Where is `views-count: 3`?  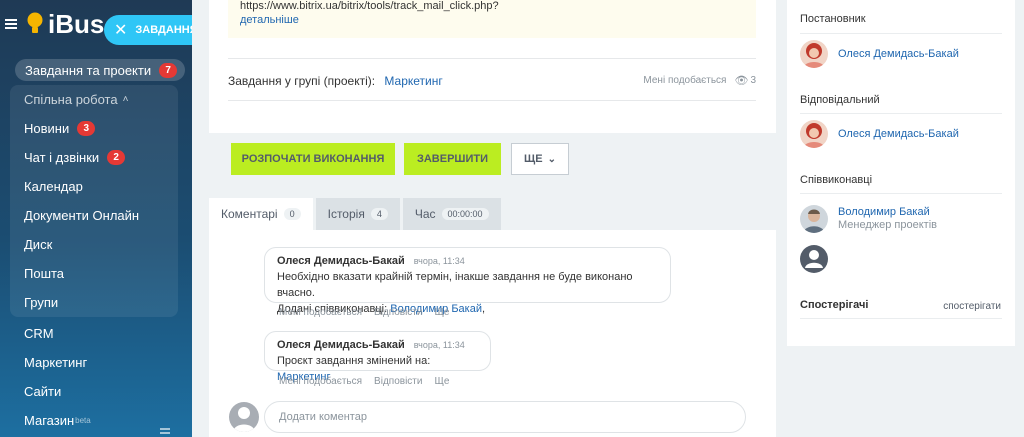
views-count: 3 is located at coordinates (753, 80).